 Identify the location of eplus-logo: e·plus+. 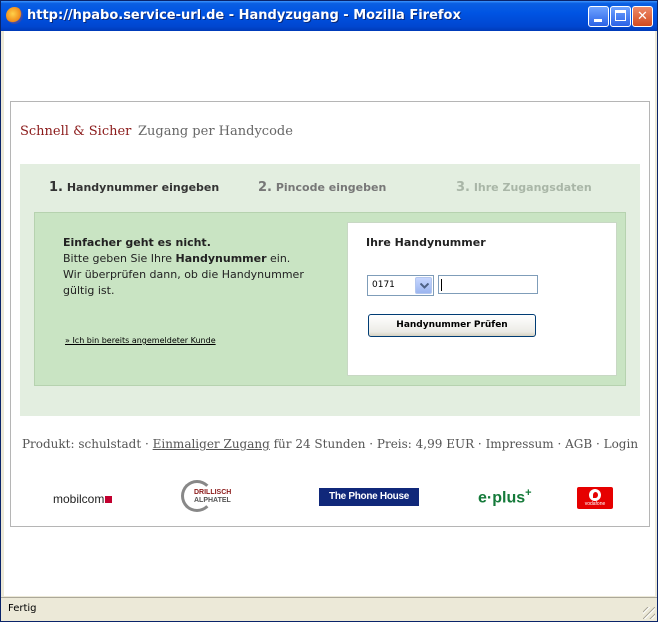
(505, 497).